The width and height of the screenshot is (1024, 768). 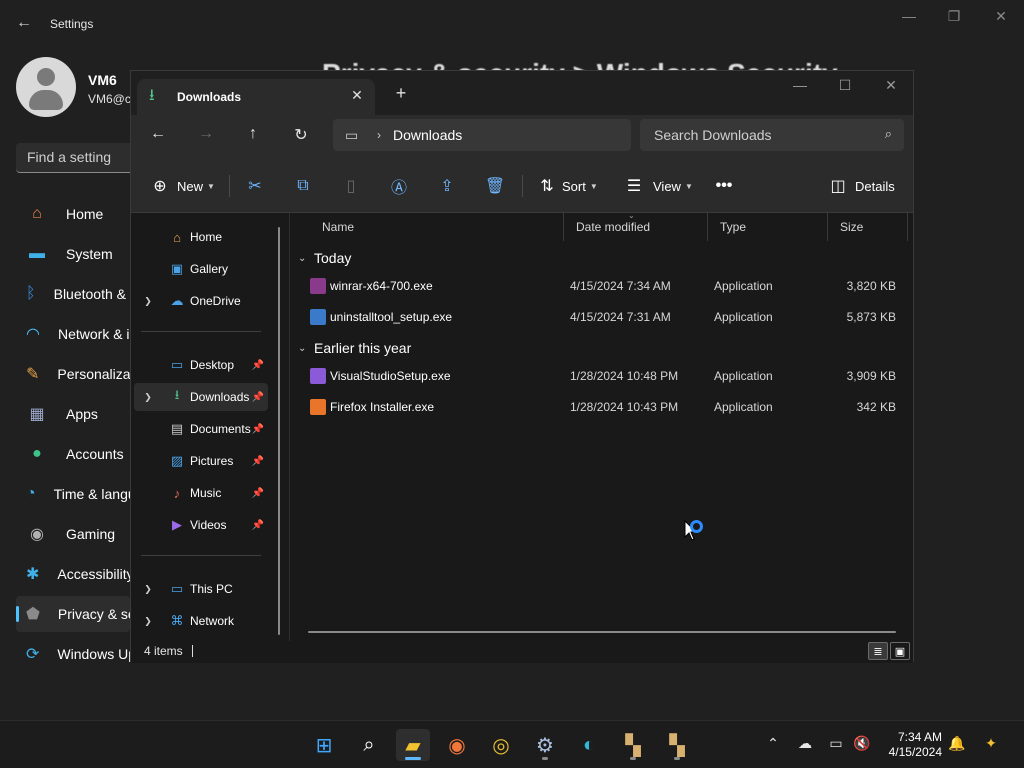 What do you see at coordinates (351, 186) in the screenshot?
I see `paste-button: ▯` at bounding box center [351, 186].